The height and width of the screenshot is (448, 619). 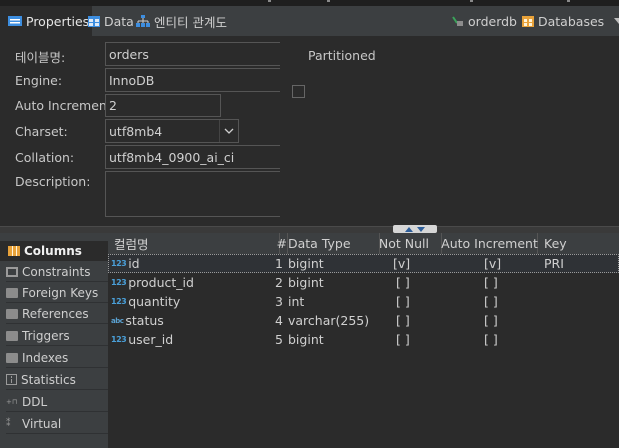 What do you see at coordinates (154, 301) in the screenshot?
I see `cell-text: quantity` at bounding box center [154, 301].